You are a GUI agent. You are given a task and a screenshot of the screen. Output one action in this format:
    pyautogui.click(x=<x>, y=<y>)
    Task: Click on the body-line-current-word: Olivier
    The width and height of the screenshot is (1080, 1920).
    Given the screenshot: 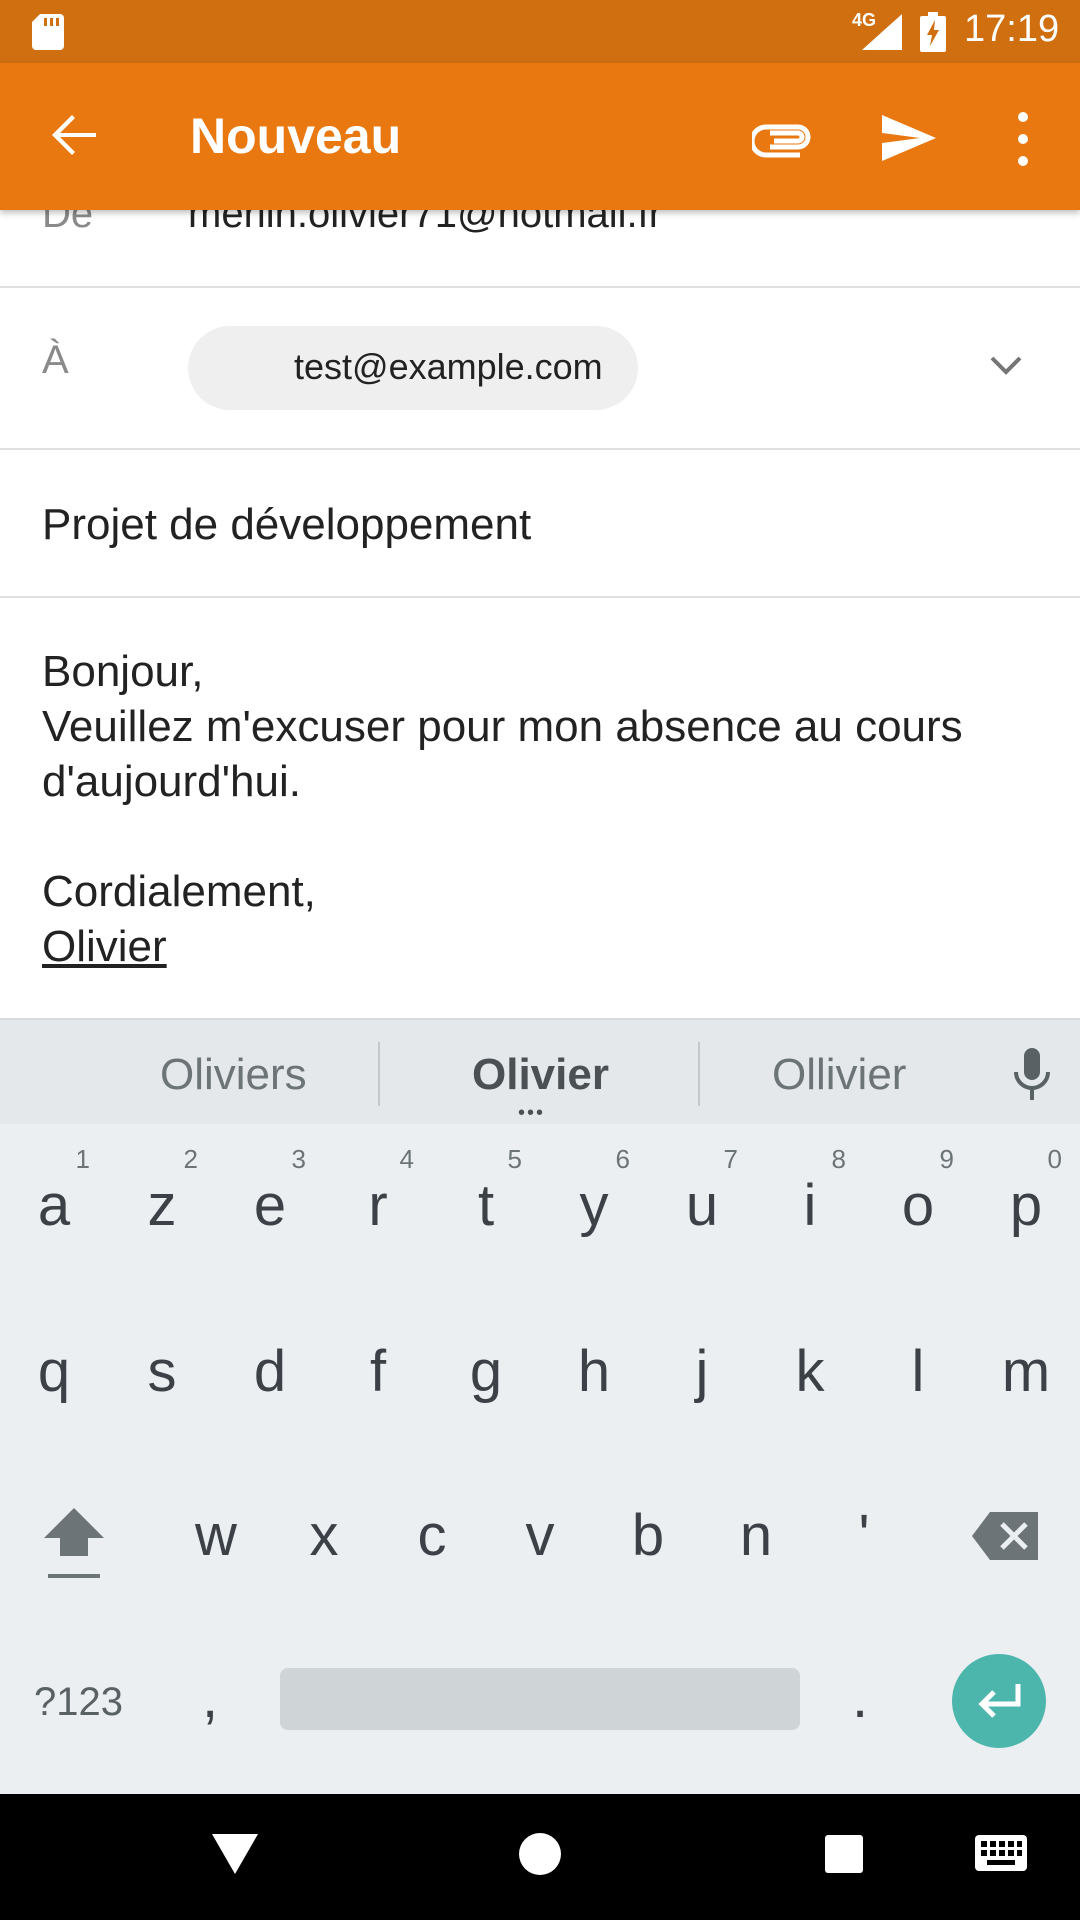 What is the action you would take?
    pyautogui.click(x=104, y=946)
    